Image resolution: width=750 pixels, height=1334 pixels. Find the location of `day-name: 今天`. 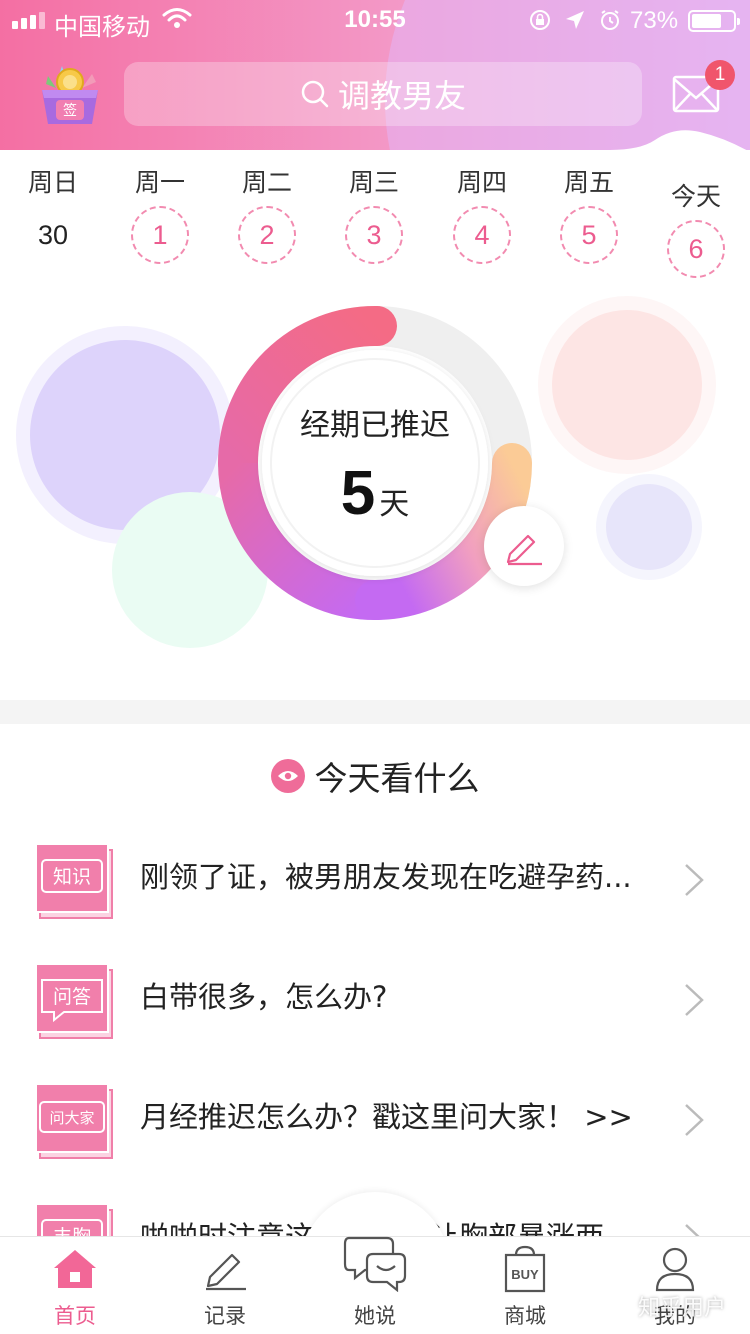

day-name: 今天 is located at coordinates (695, 196).